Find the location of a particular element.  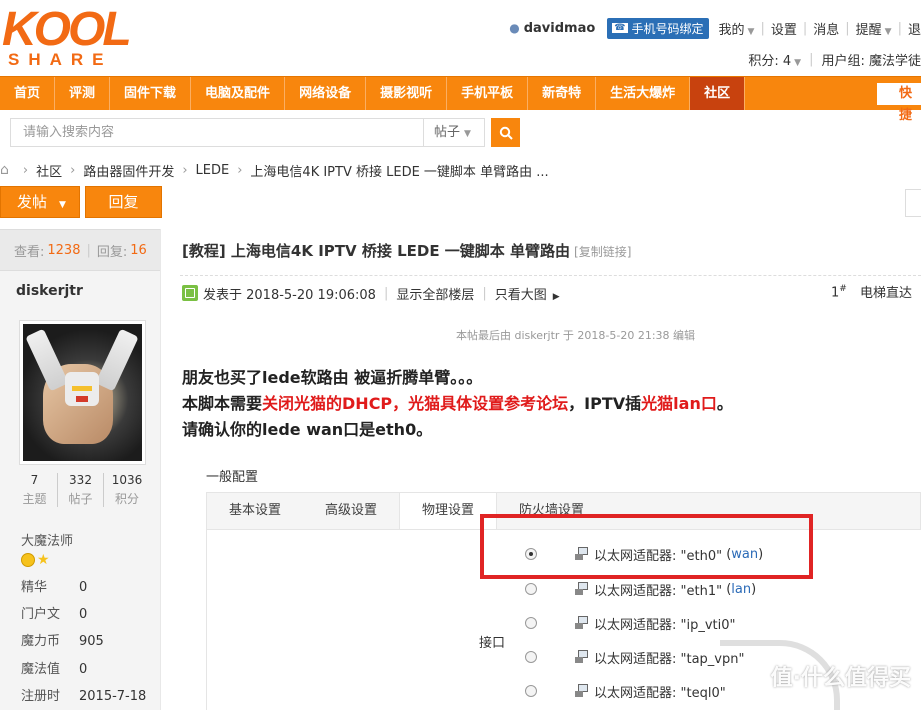

home-icon: ⌂ is located at coordinates (4, 170).